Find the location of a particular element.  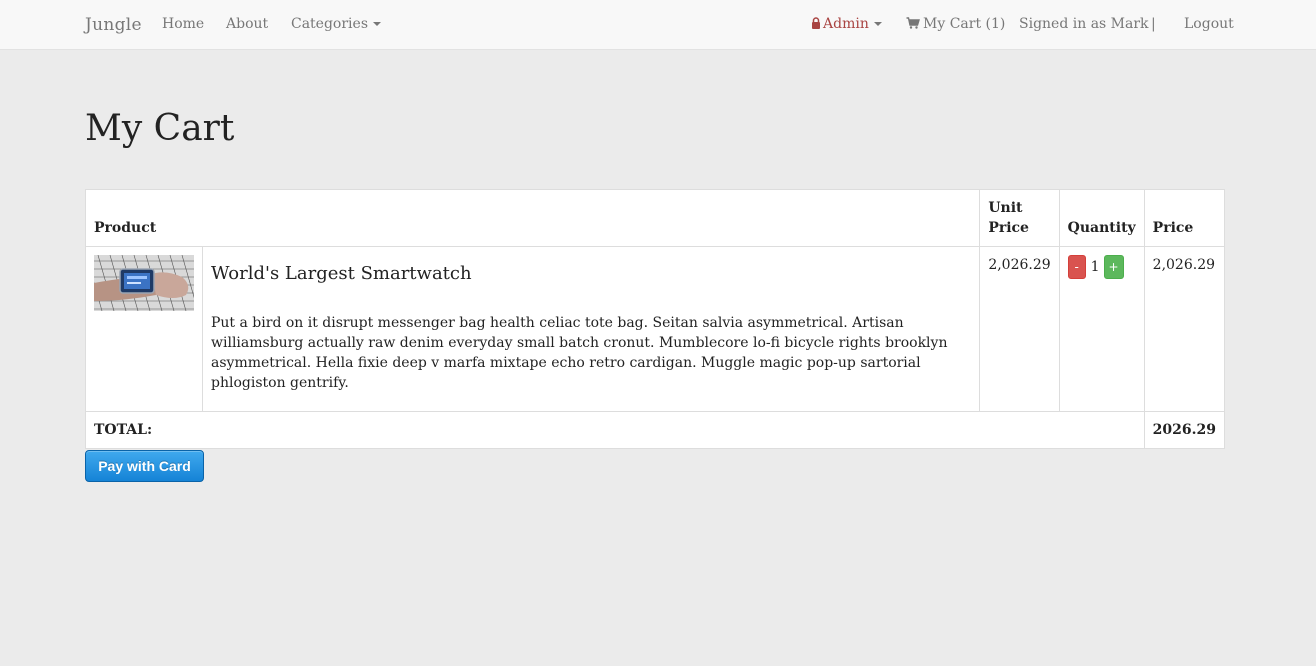

decrement-quantity-button: - is located at coordinates (1076, 267).